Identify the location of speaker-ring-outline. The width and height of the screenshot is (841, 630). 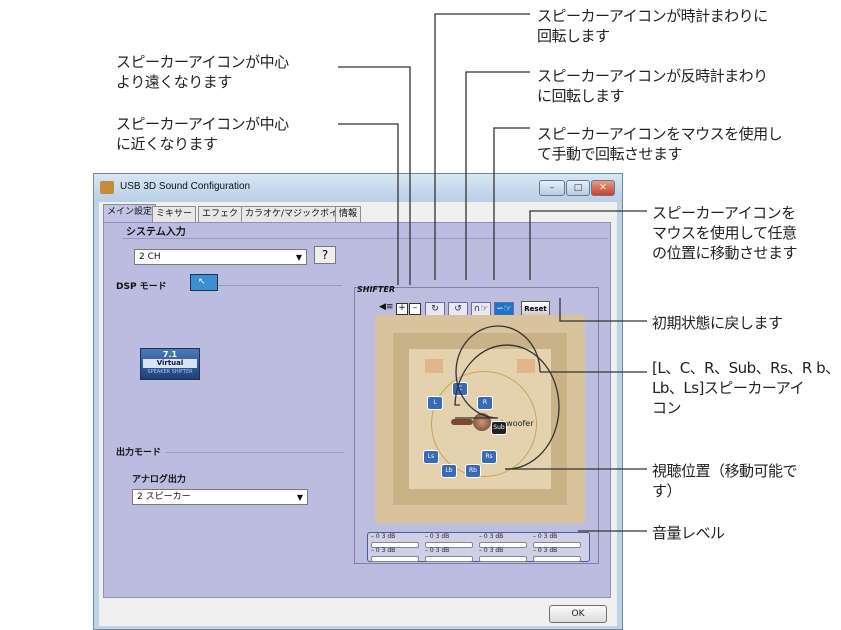
(498, 372).